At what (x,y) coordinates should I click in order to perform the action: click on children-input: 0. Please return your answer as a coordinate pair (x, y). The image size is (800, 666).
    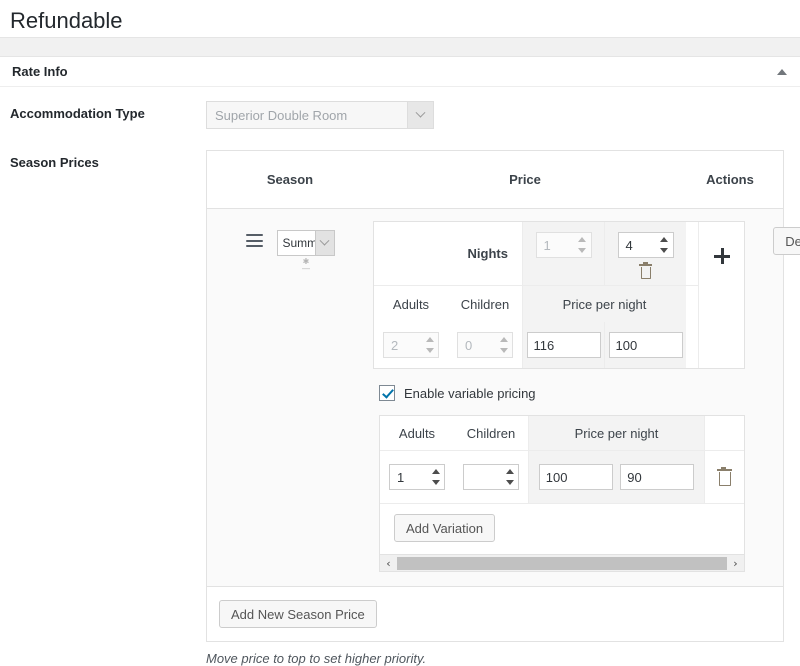
    Looking at the image, I should click on (485, 345).